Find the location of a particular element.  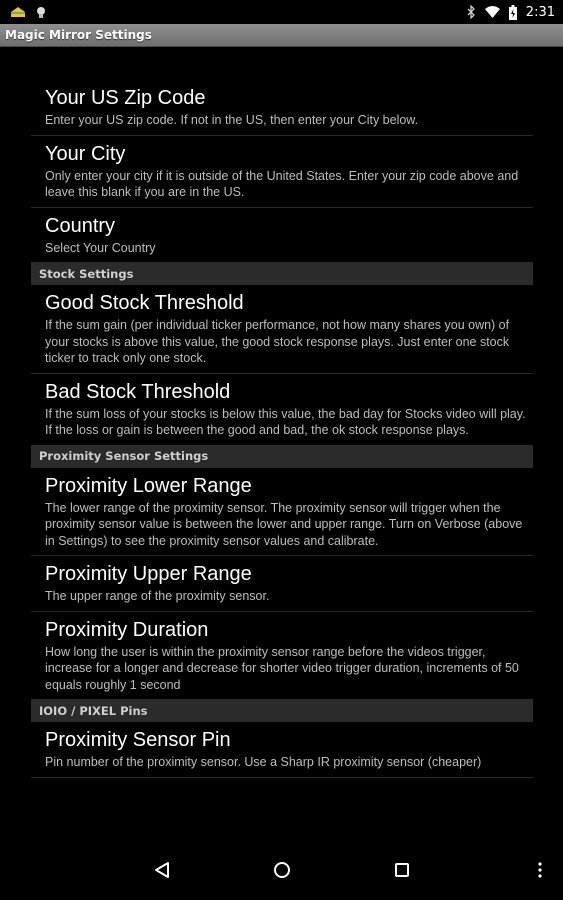

sandwich-icon is located at coordinates (18, 12).